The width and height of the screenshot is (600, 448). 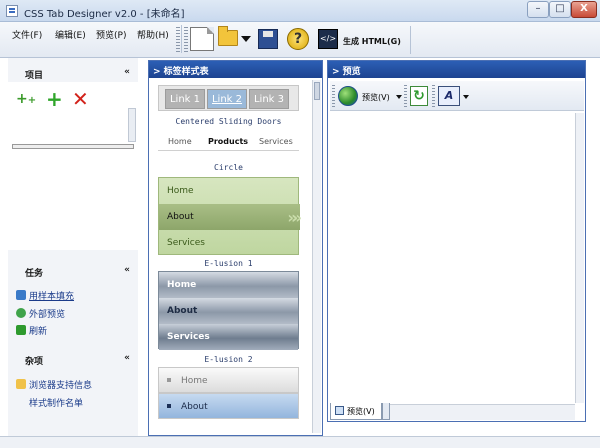 What do you see at coordinates (228, 263) in the screenshot?
I see `elusion1-title: E-lusion 1` at bounding box center [228, 263].